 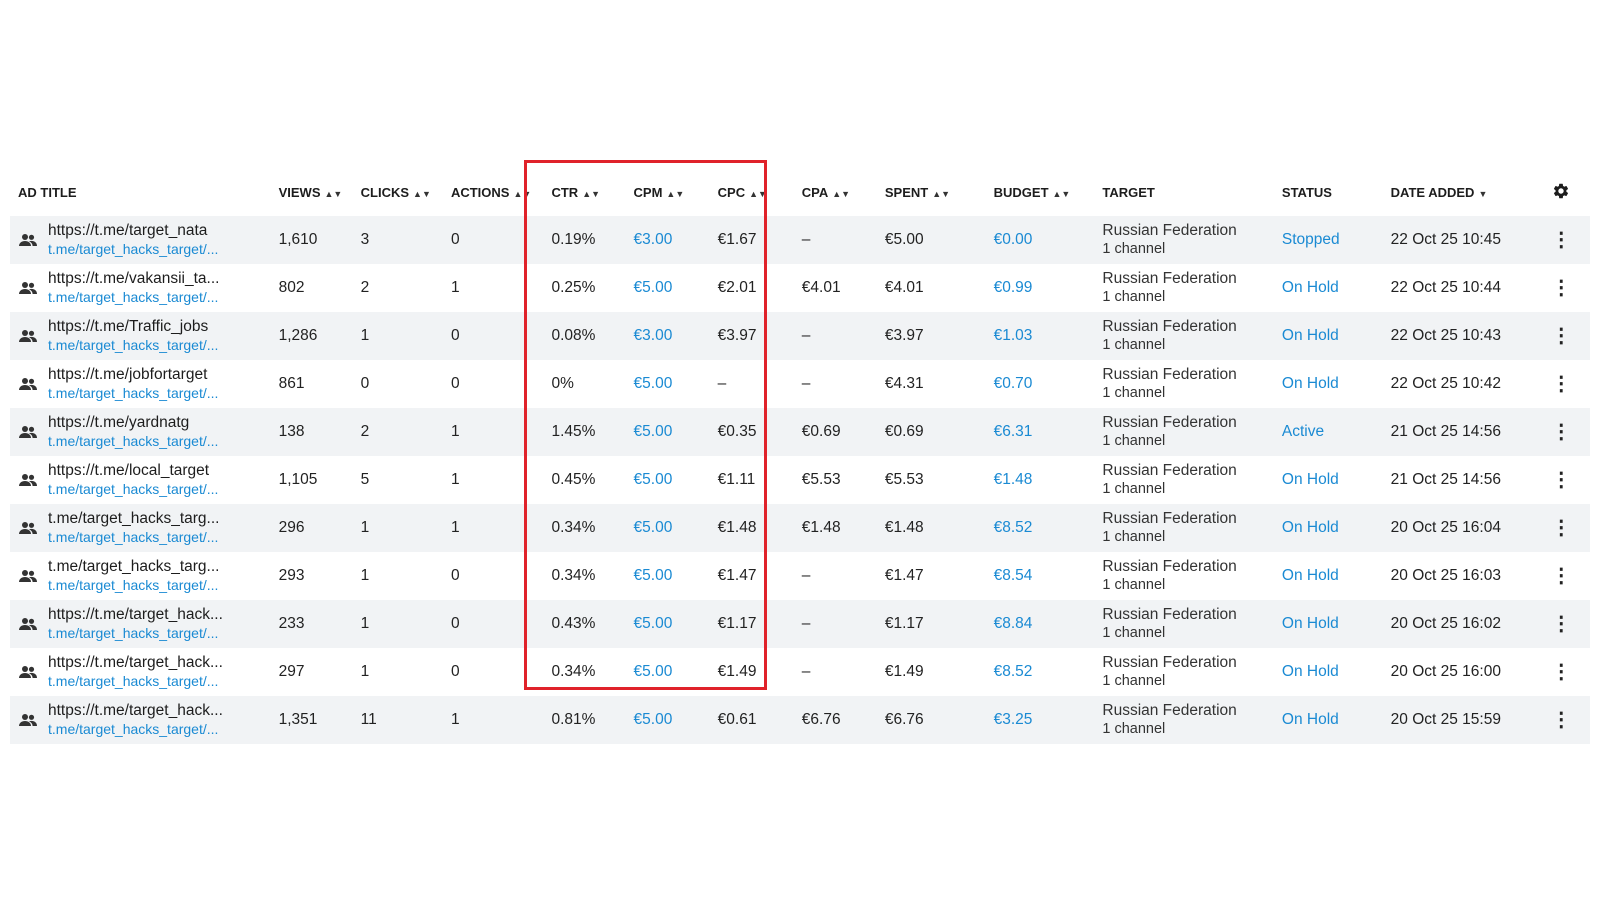 What do you see at coordinates (1169, 614) in the screenshot?
I see `target-country: Russian Federation` at bounding box center [1169, 614].